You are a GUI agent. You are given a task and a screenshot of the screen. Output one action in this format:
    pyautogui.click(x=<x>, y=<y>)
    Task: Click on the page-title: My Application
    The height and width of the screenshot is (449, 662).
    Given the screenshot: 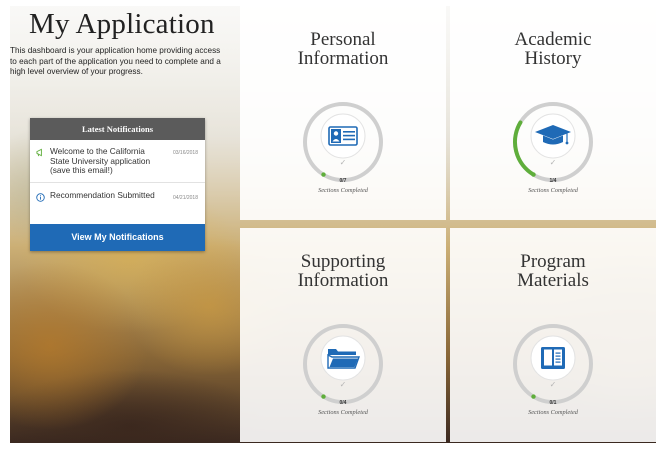 What is the action you would take?
    pyautogui.click(x=122, y=24)
    